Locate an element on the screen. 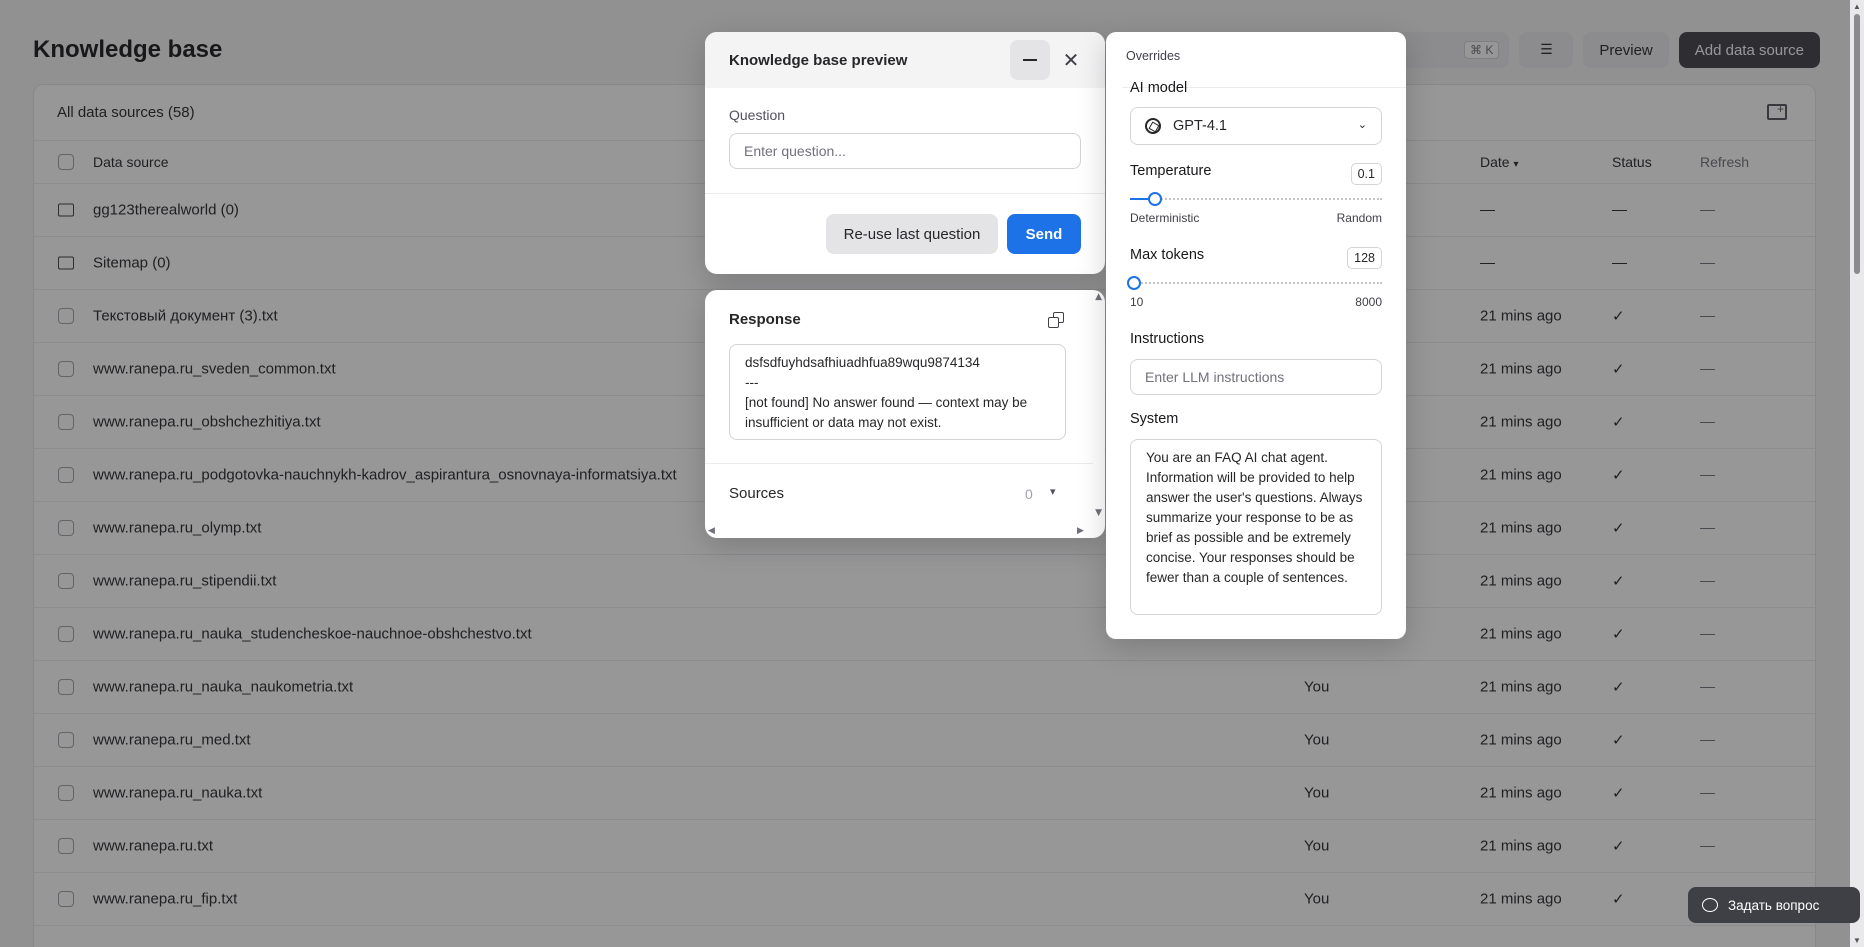 This screenshot has height=947, width=1864. overrides-title: Overrides is located at coordinates (1153, 56).